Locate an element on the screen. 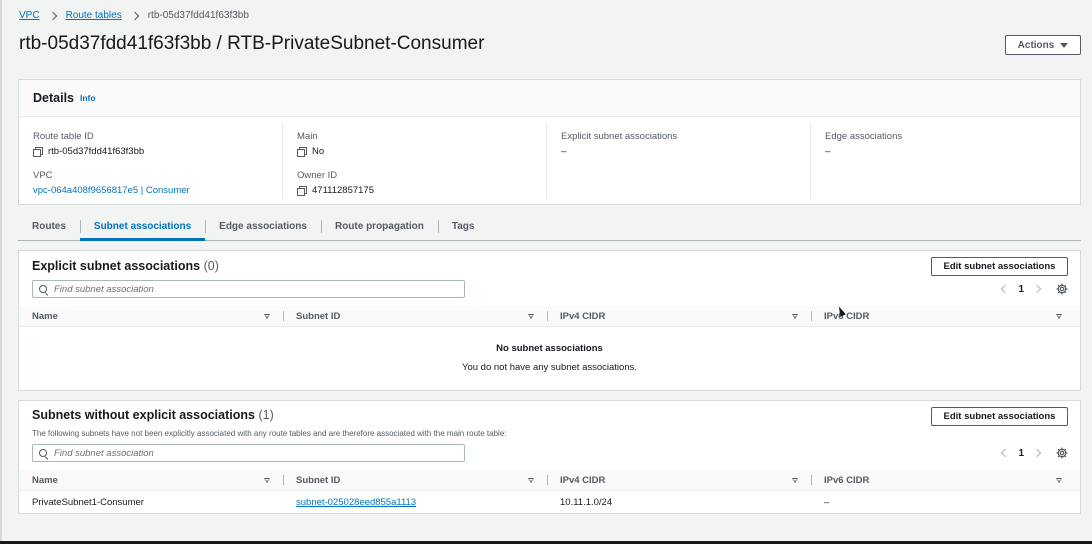 Image resolution: width=1092 pixels, height=544 pixels. details-heading: Details is located at coordinates (53, 98).